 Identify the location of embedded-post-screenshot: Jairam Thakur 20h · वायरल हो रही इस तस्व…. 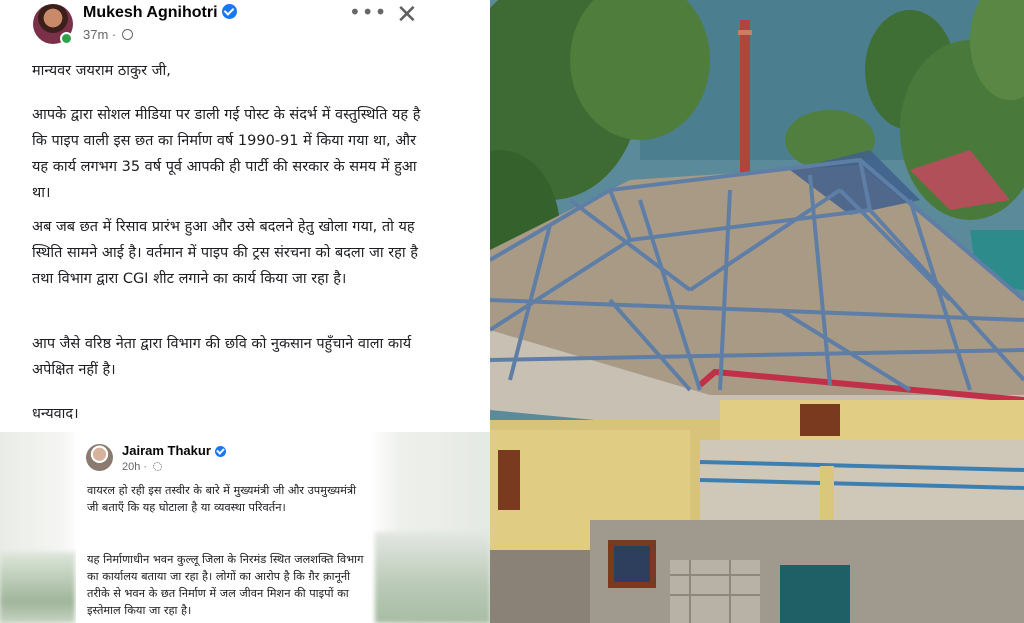
(245, 527).